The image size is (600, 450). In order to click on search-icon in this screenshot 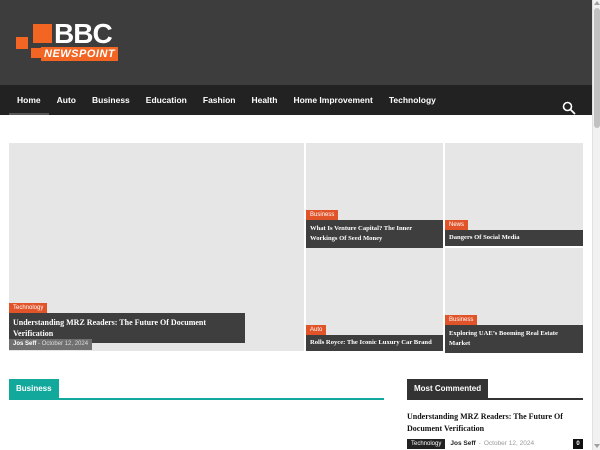, I will do `click(569, 108)`.